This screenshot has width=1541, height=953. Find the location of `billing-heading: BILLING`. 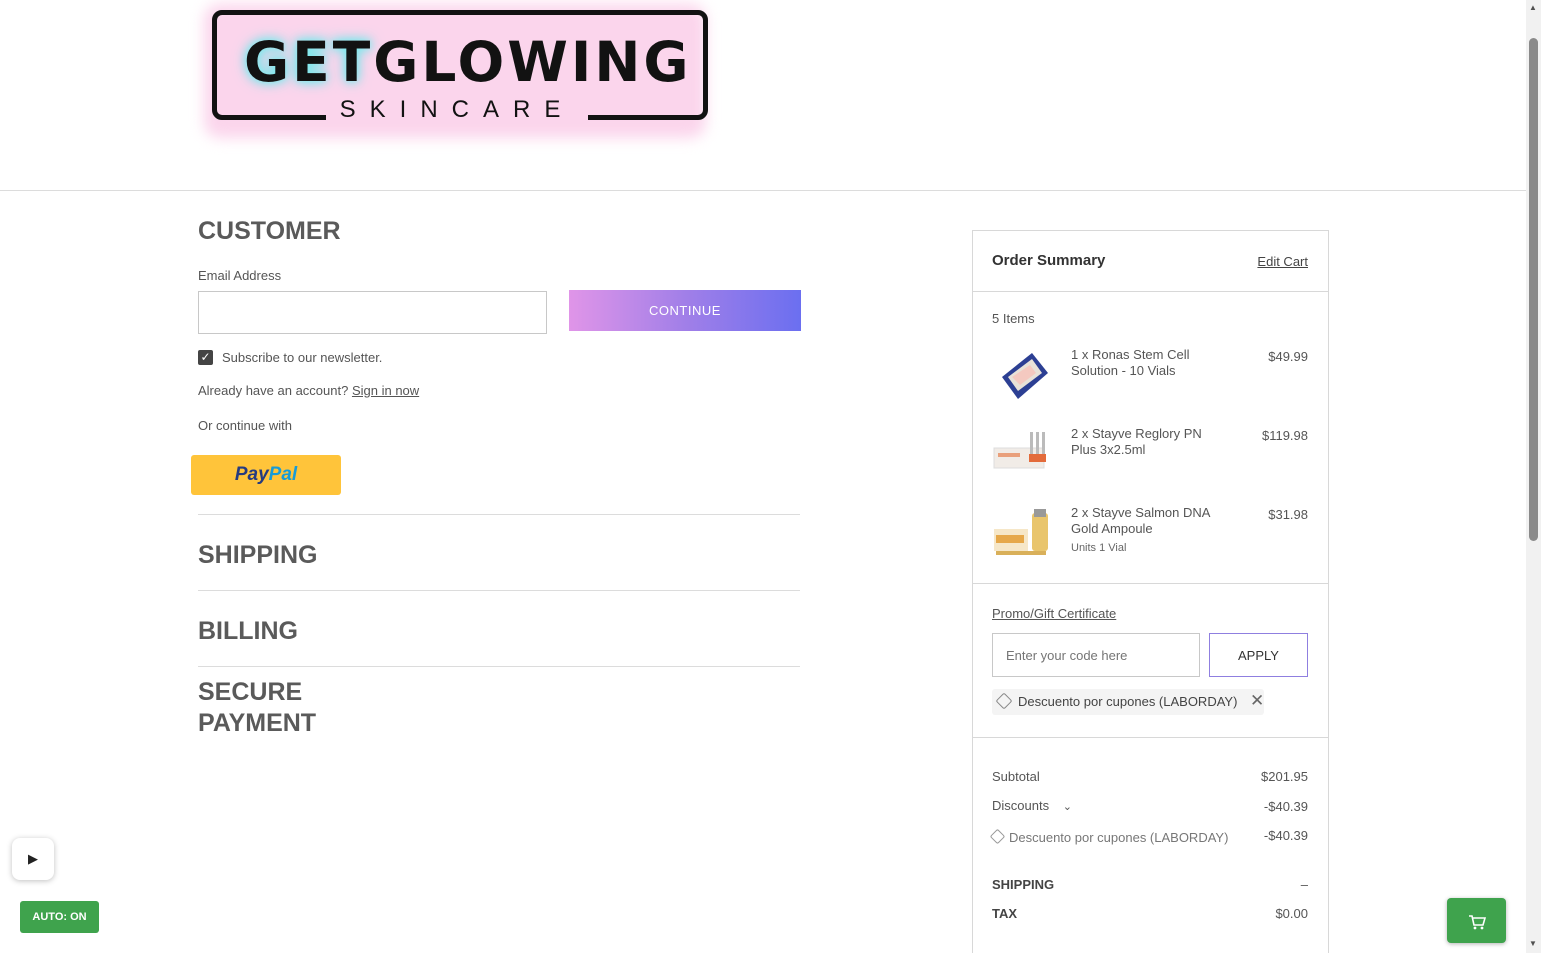

billing-heading: BILLING is located at coordinates (248, 631).